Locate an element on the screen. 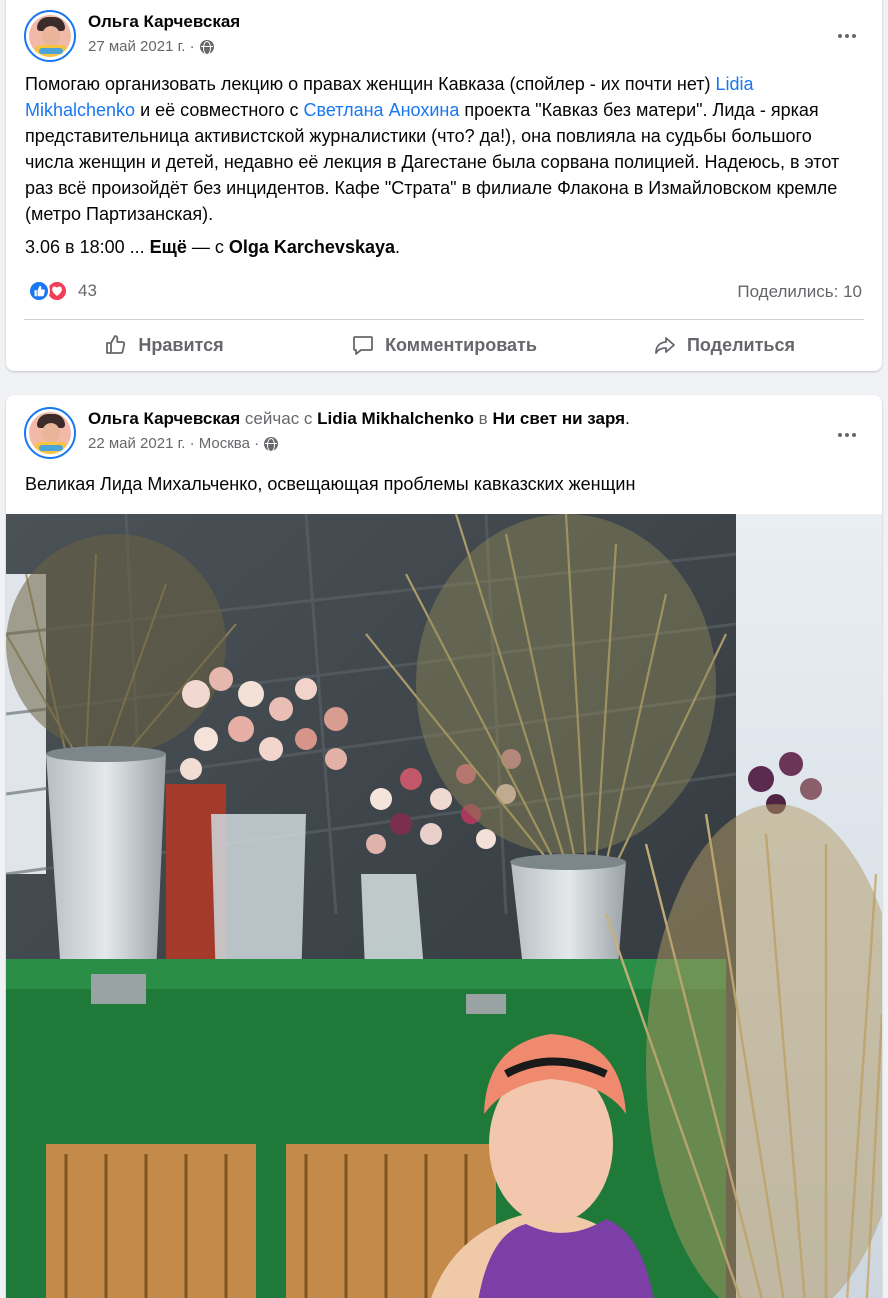 This screenshot has height=1298, width=888. like-button: Нравится is located at coordinates (164, 345).